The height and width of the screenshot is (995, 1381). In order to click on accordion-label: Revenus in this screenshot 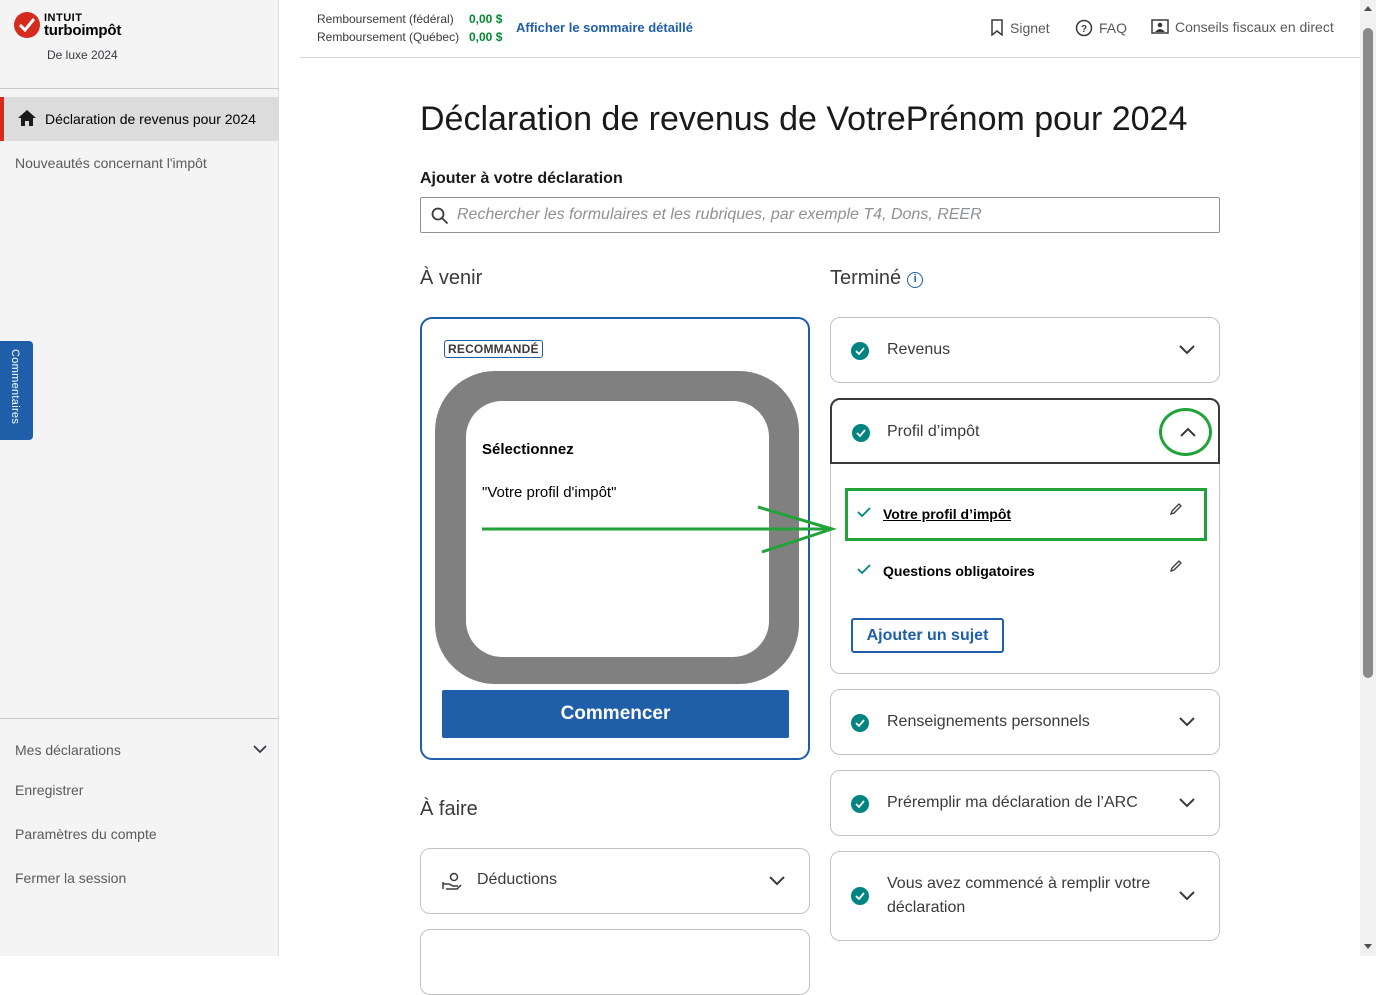, I will do `click(919, 349)`.